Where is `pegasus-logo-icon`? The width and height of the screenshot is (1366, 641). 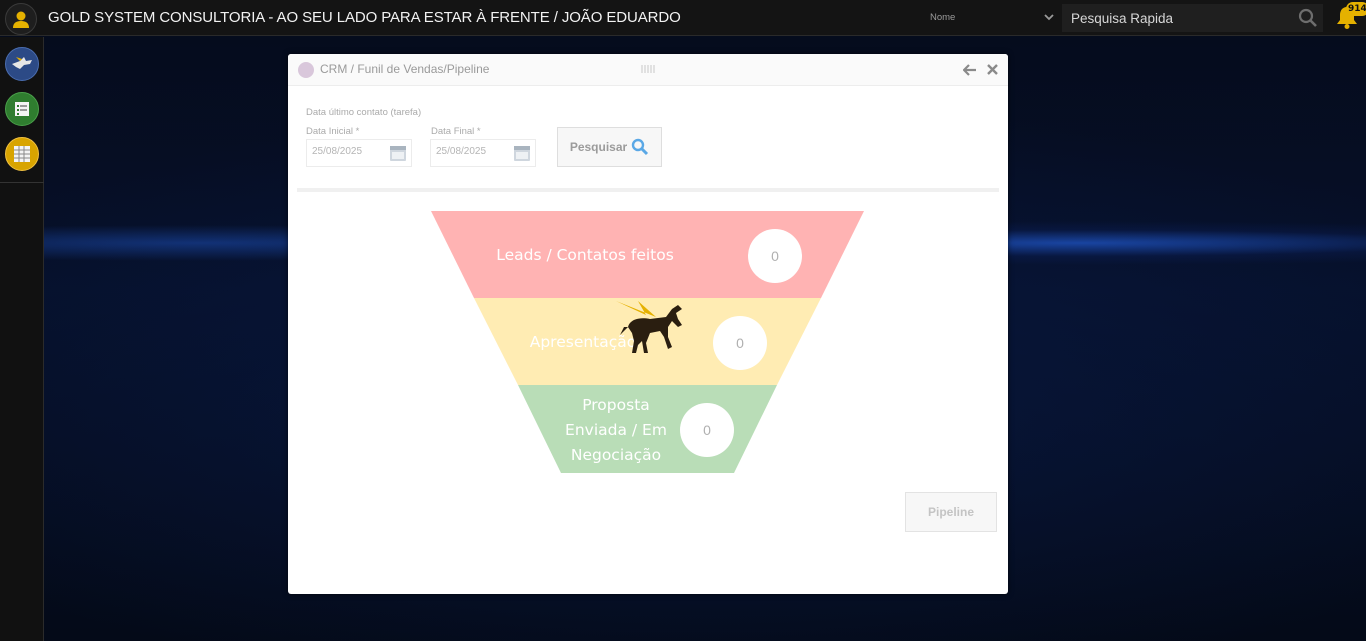 pegasus-logo-icon is located at coordinates (649, 327).